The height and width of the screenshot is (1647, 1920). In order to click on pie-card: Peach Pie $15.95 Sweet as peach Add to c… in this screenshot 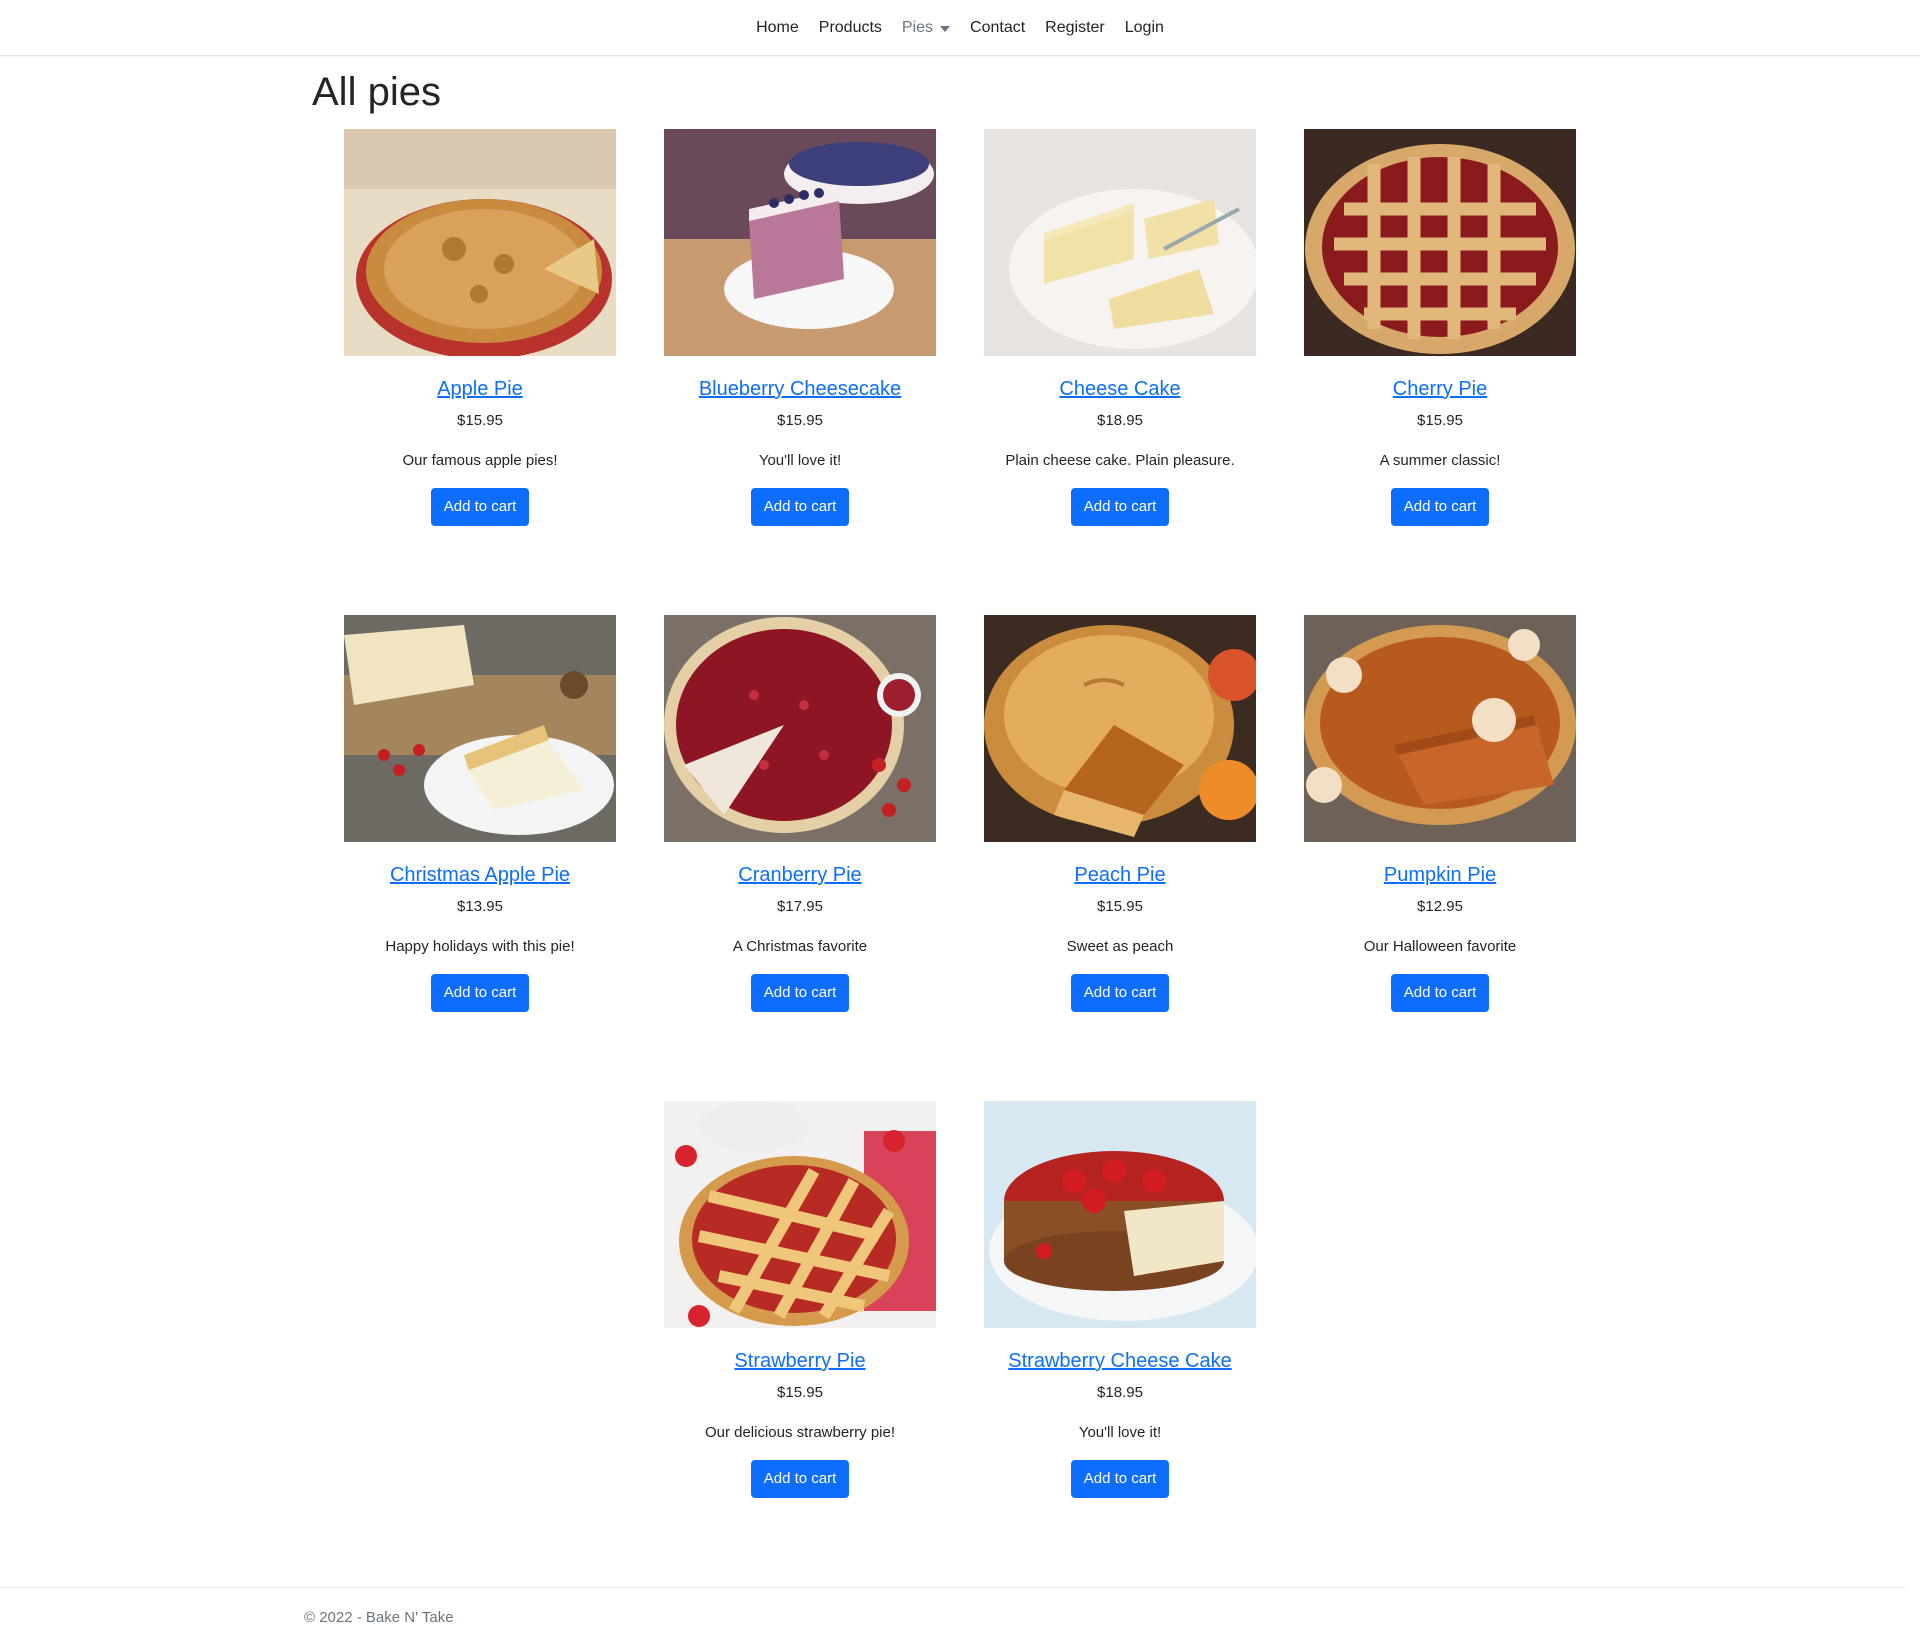, I will do `click(1120, 813)`.